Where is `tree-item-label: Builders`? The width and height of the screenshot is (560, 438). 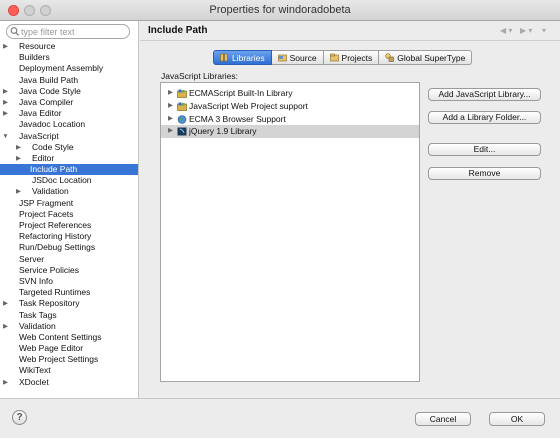
tree-item-label: Builders is located at coordinates (34, 57).